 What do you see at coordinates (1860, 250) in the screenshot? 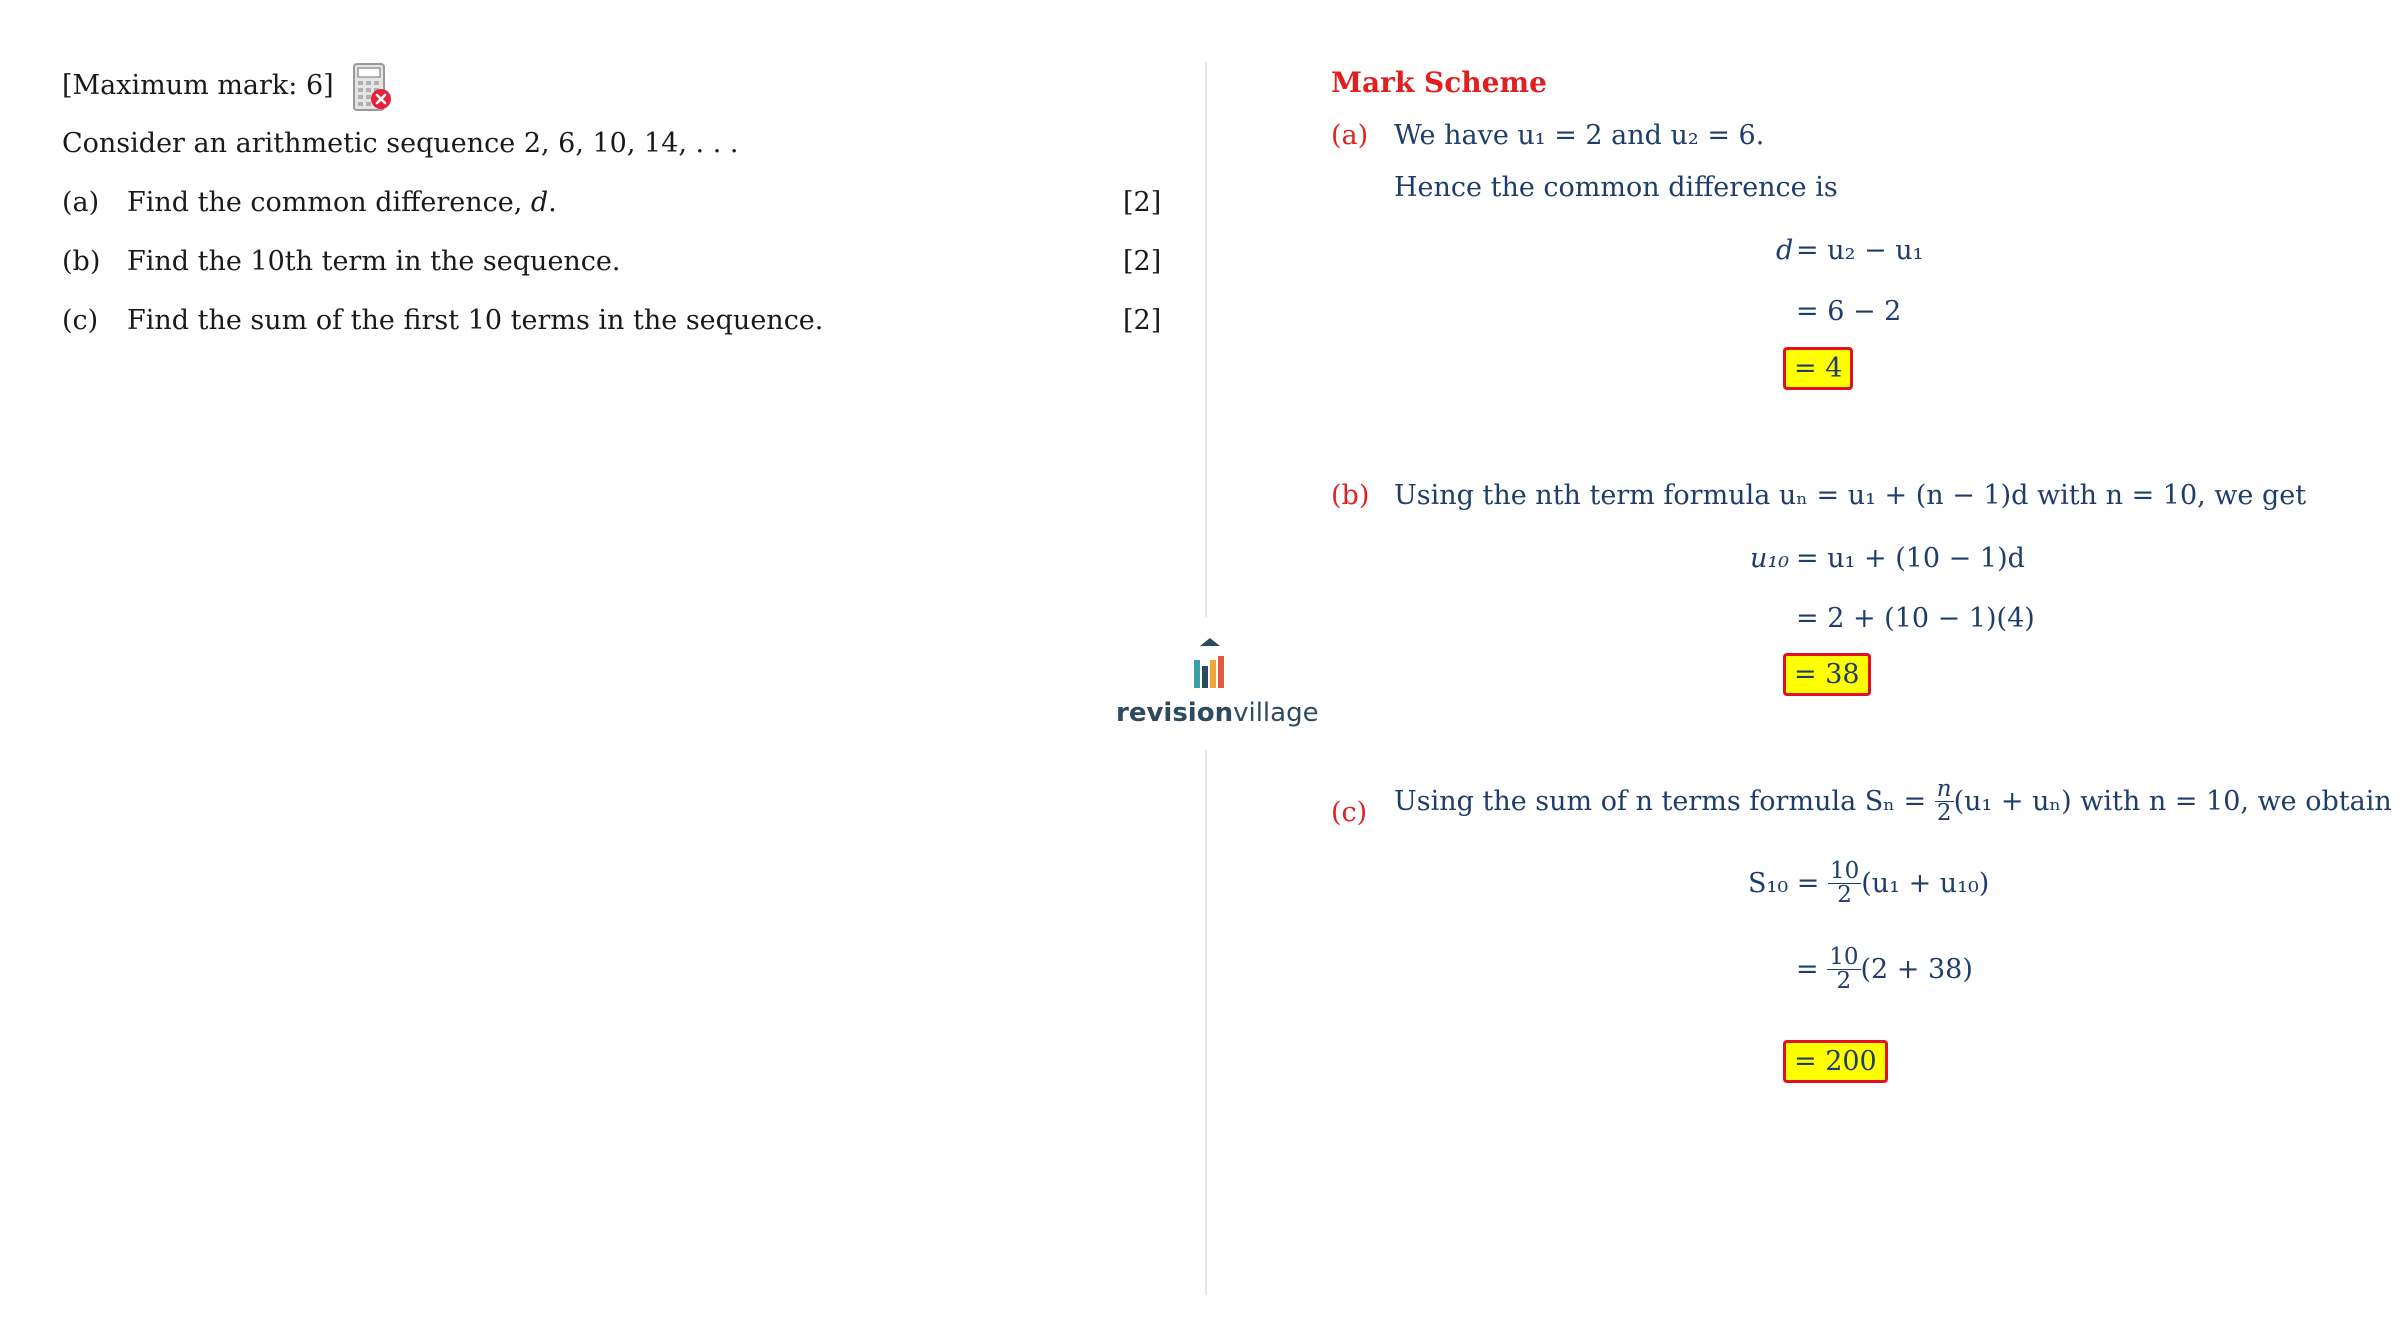
I see `ms-a-eq1: = u₂ − u₁` at bounding box center [1860, 250].